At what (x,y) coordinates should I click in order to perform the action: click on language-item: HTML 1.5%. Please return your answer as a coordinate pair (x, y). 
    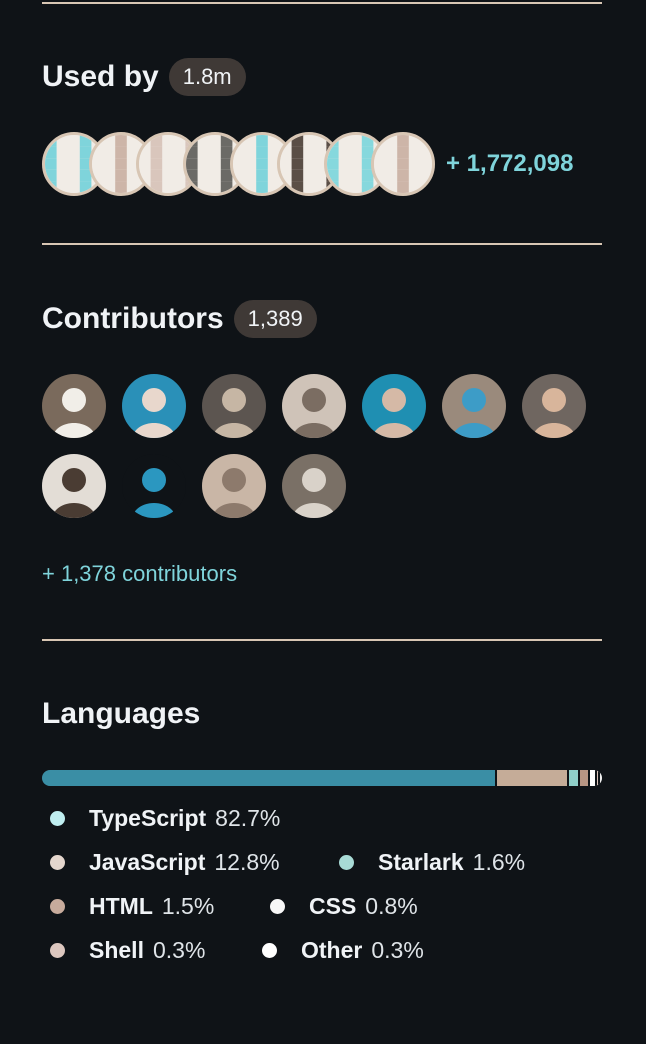
    Looking at the image, I should click on (132, 906).